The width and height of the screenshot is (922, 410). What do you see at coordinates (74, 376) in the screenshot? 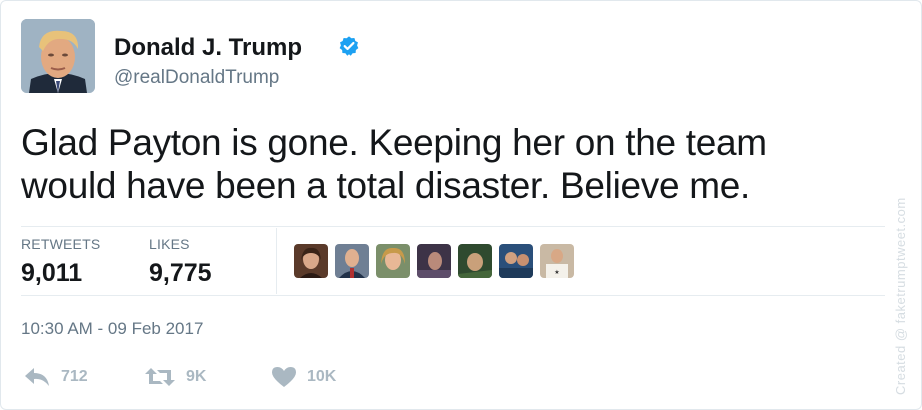
I see `reply-count: 712` at bounding box center [74, 376].